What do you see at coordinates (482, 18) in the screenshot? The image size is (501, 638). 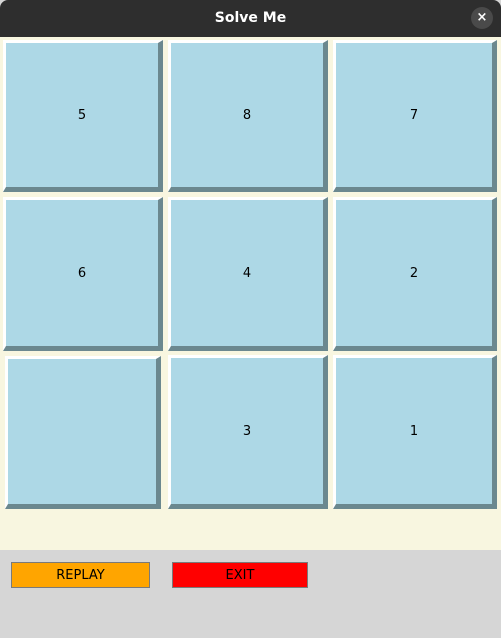 I see `close-icon: ×` at bounding box center [482, 18].